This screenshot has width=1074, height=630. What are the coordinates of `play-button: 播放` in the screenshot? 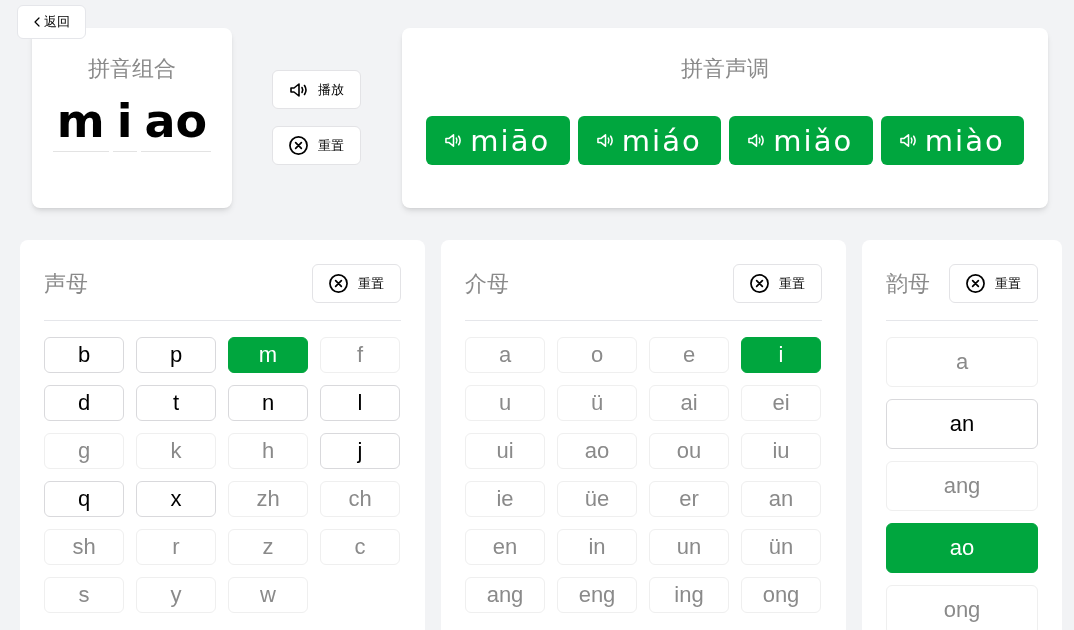 It's located at (316, 89).